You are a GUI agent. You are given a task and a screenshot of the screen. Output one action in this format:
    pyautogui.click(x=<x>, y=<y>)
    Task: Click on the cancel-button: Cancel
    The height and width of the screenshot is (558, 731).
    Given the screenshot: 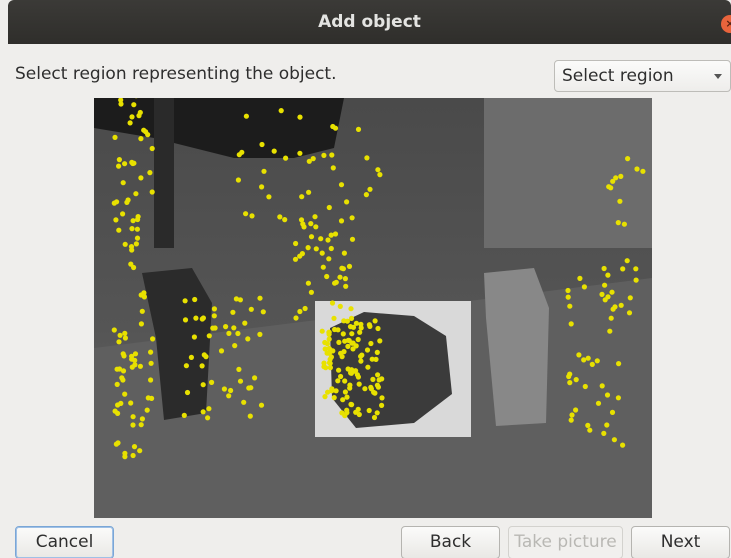 What is the action you would take?
    pyautogui.click(x=64, y=542)
    